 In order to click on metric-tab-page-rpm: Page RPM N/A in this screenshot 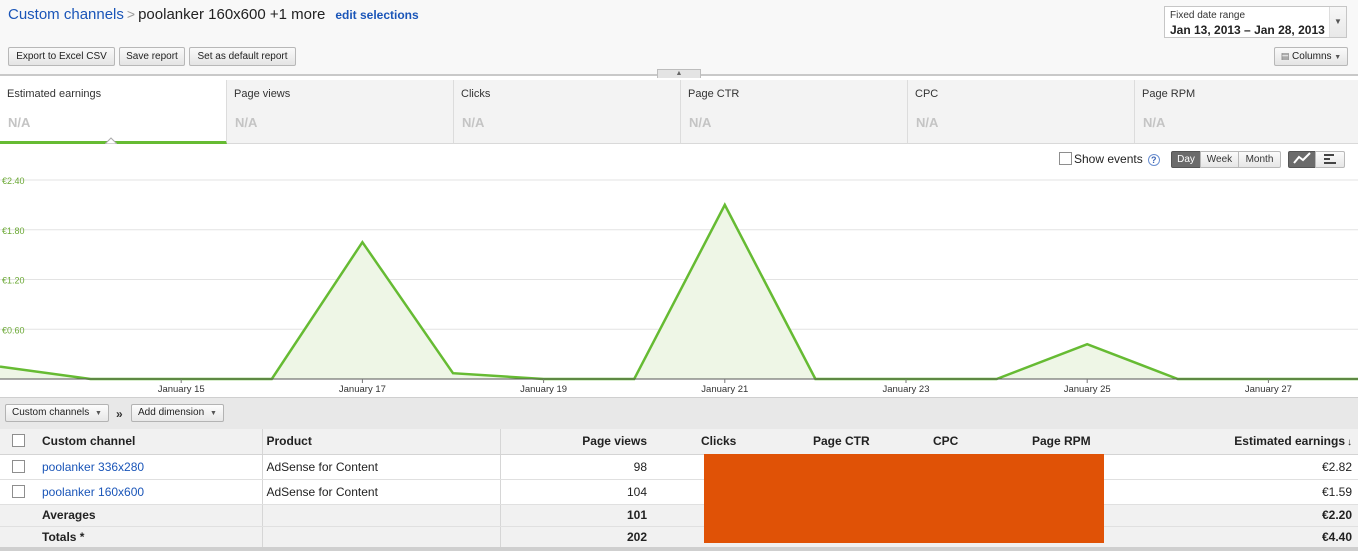, I will do `click(1246, 112)`.